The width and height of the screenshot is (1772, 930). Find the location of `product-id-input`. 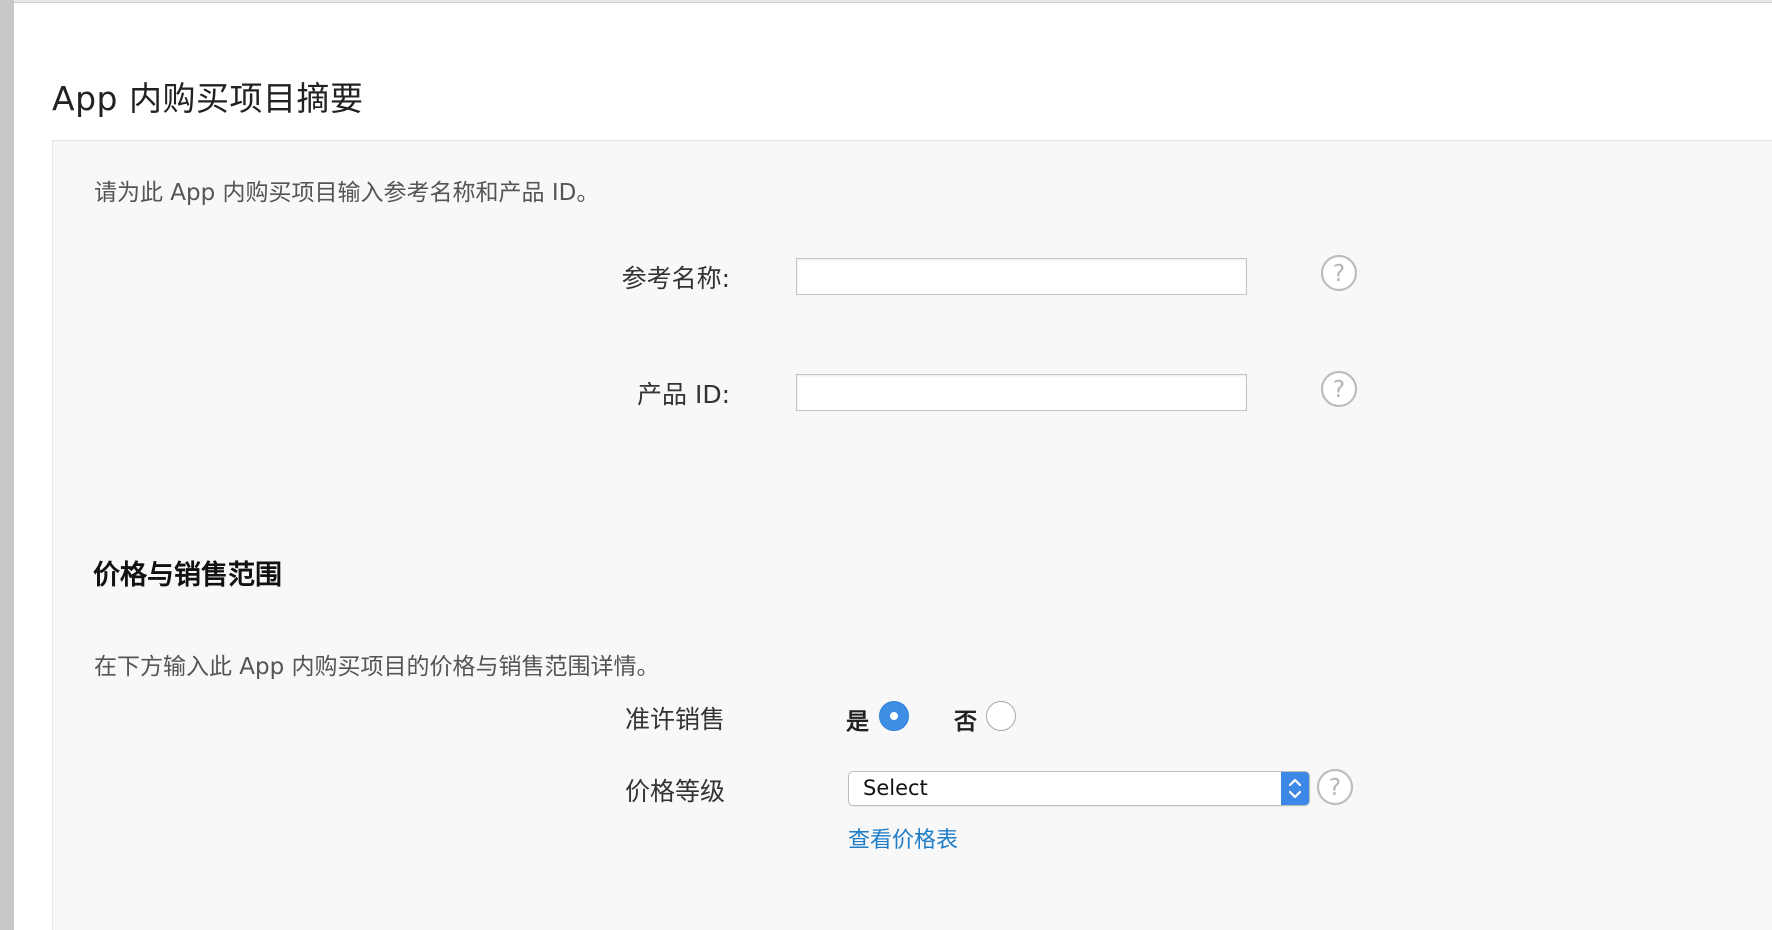

product-id-input is located at coordinates (1021, 392).